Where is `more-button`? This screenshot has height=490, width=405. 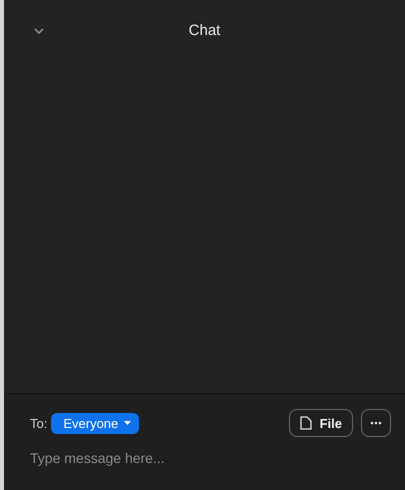
more-button is located at coordinates (376, 423).